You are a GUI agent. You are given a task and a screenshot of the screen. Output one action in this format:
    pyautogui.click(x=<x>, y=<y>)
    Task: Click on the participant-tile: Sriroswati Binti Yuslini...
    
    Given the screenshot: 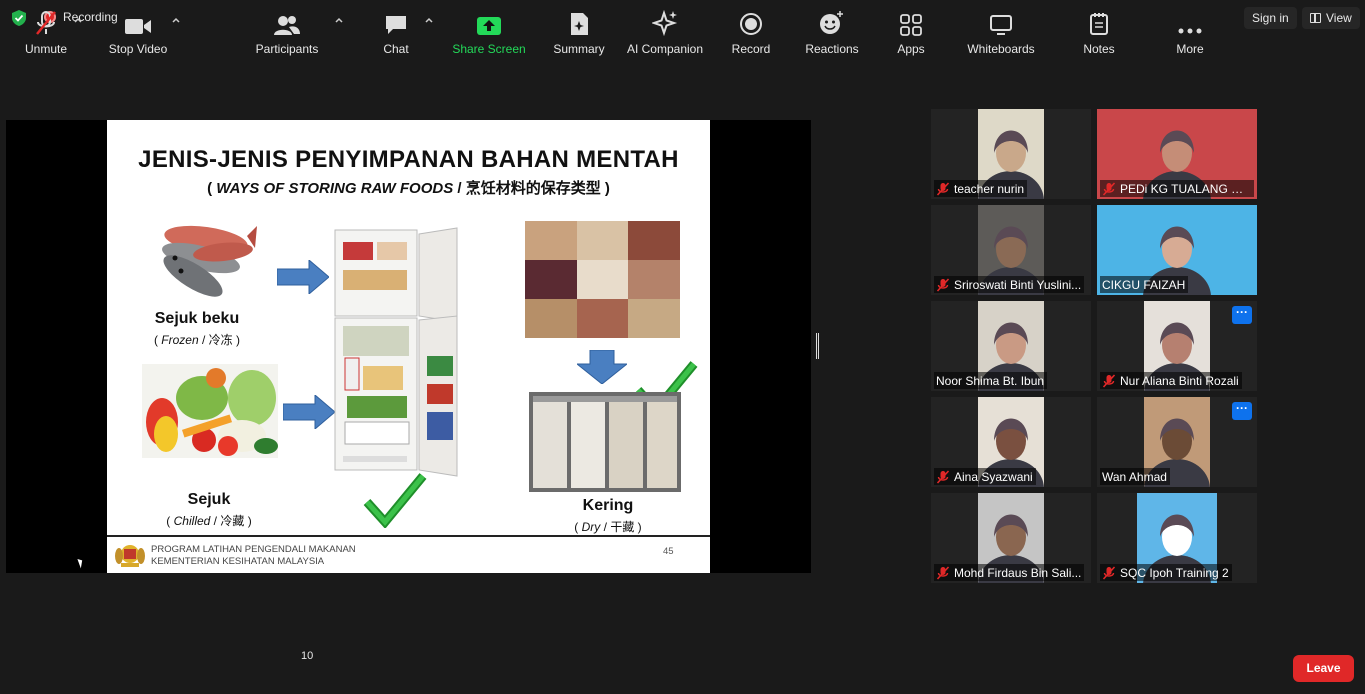 What is the action you would take?
    pyautogui.click(x=1011, y=250)
    